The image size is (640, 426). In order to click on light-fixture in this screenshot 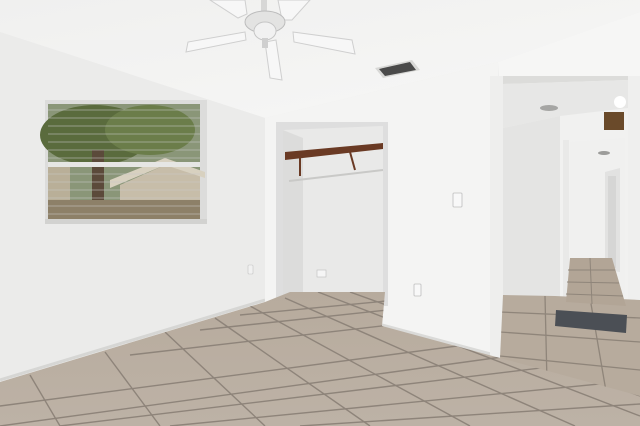, I will do `click(614, 121)`.